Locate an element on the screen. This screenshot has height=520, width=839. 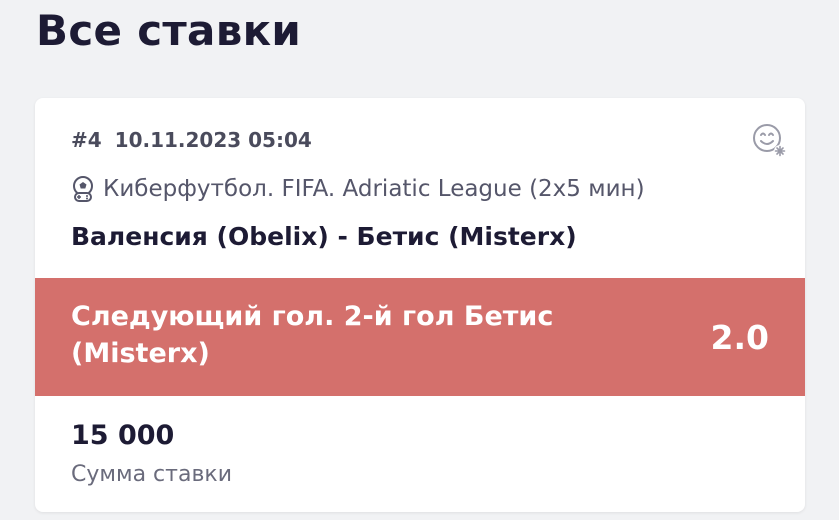
bet-meta: #4 10.11.2023 05:04 is located at coordinates (191, 140).